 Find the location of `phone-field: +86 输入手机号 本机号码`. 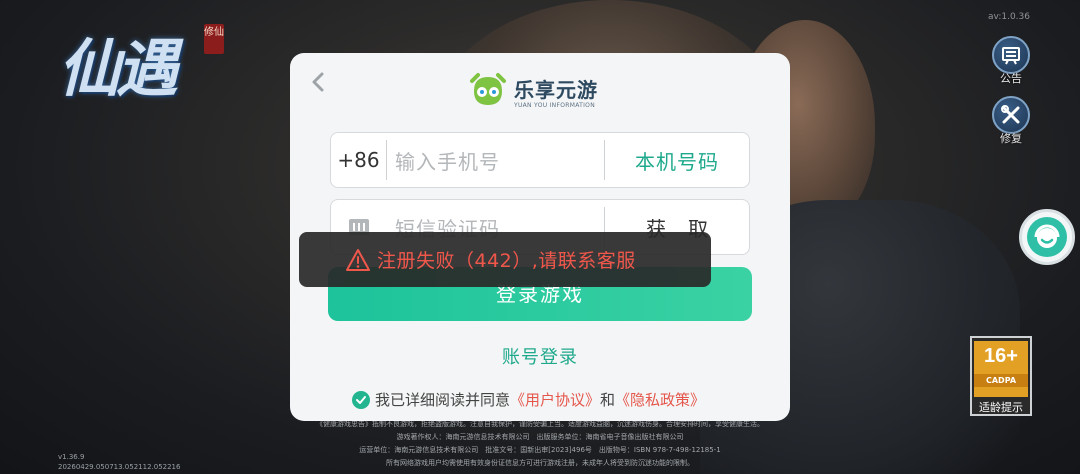

phone-field: +86 输入手机号 本机号码 is located at coordinates (540, 160).